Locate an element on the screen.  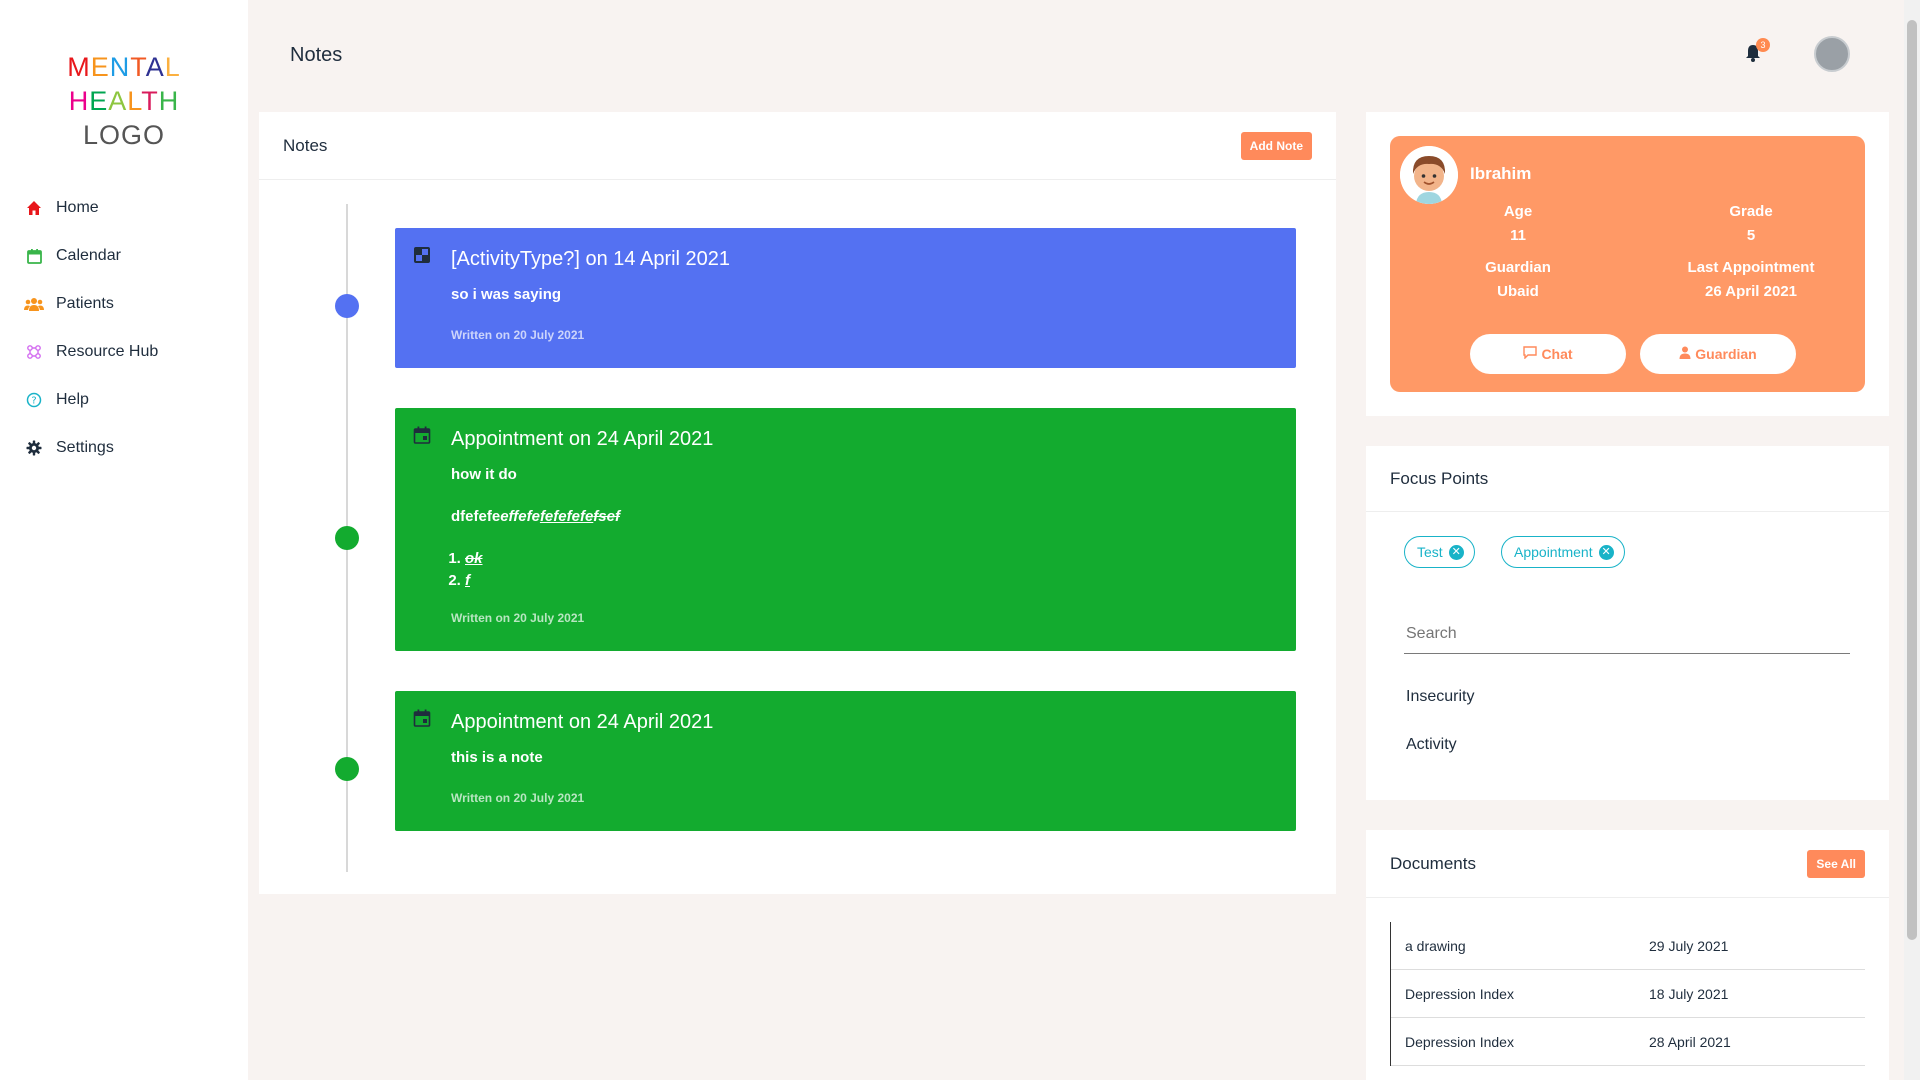
hub-icon is located at coordinates (34, 352).